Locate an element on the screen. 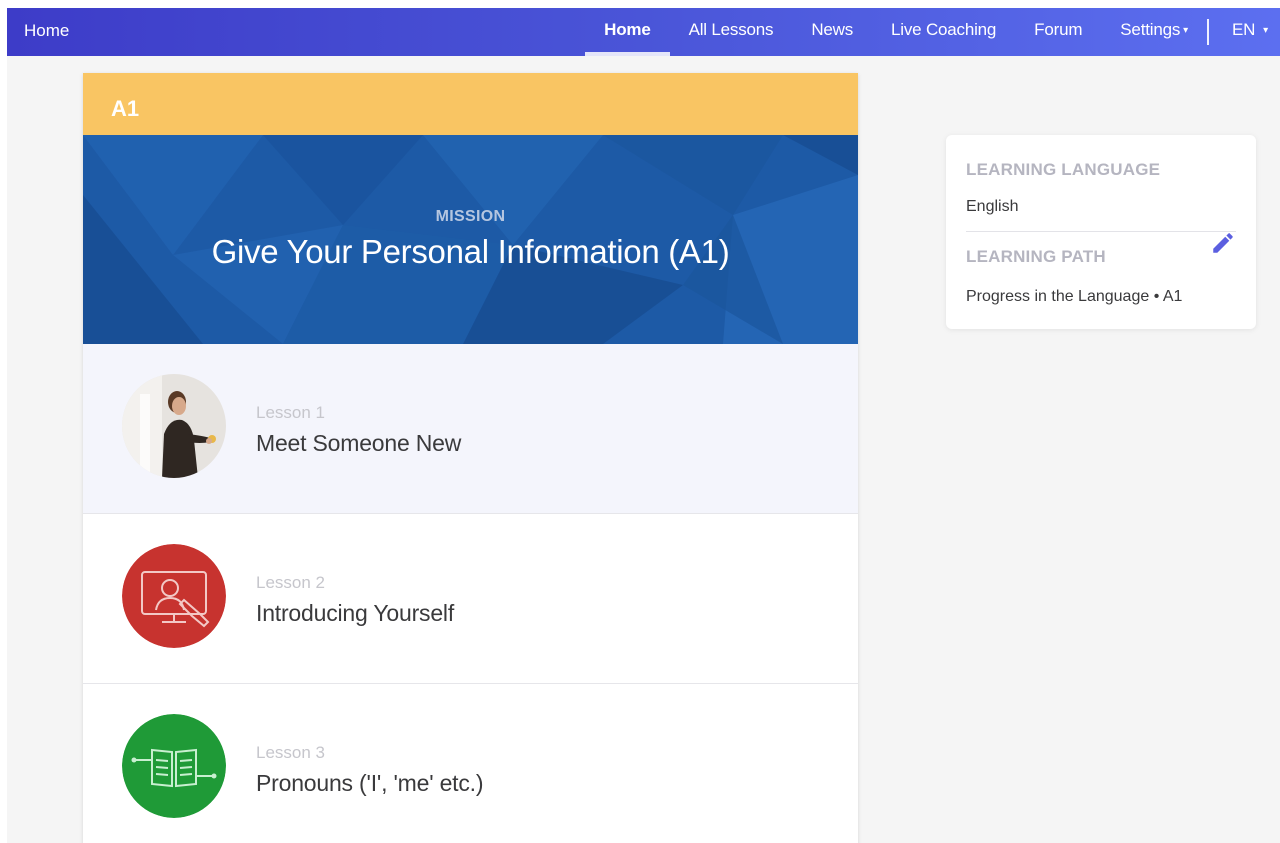 This screenshot has width=1280, height=843. learning-language-section: LEARNING LANGUAGE English is located at coordinates (1101, 183).